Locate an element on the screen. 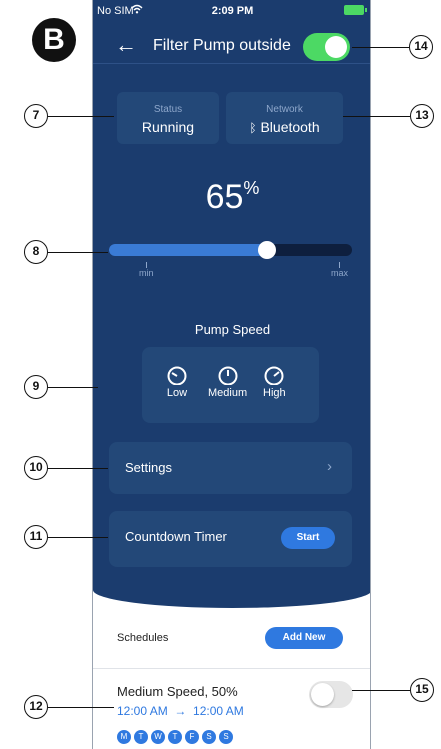 The height and width of the screenshot is (749, 441). header: ← Filter Pump outside is located at coordinates (231, 46).